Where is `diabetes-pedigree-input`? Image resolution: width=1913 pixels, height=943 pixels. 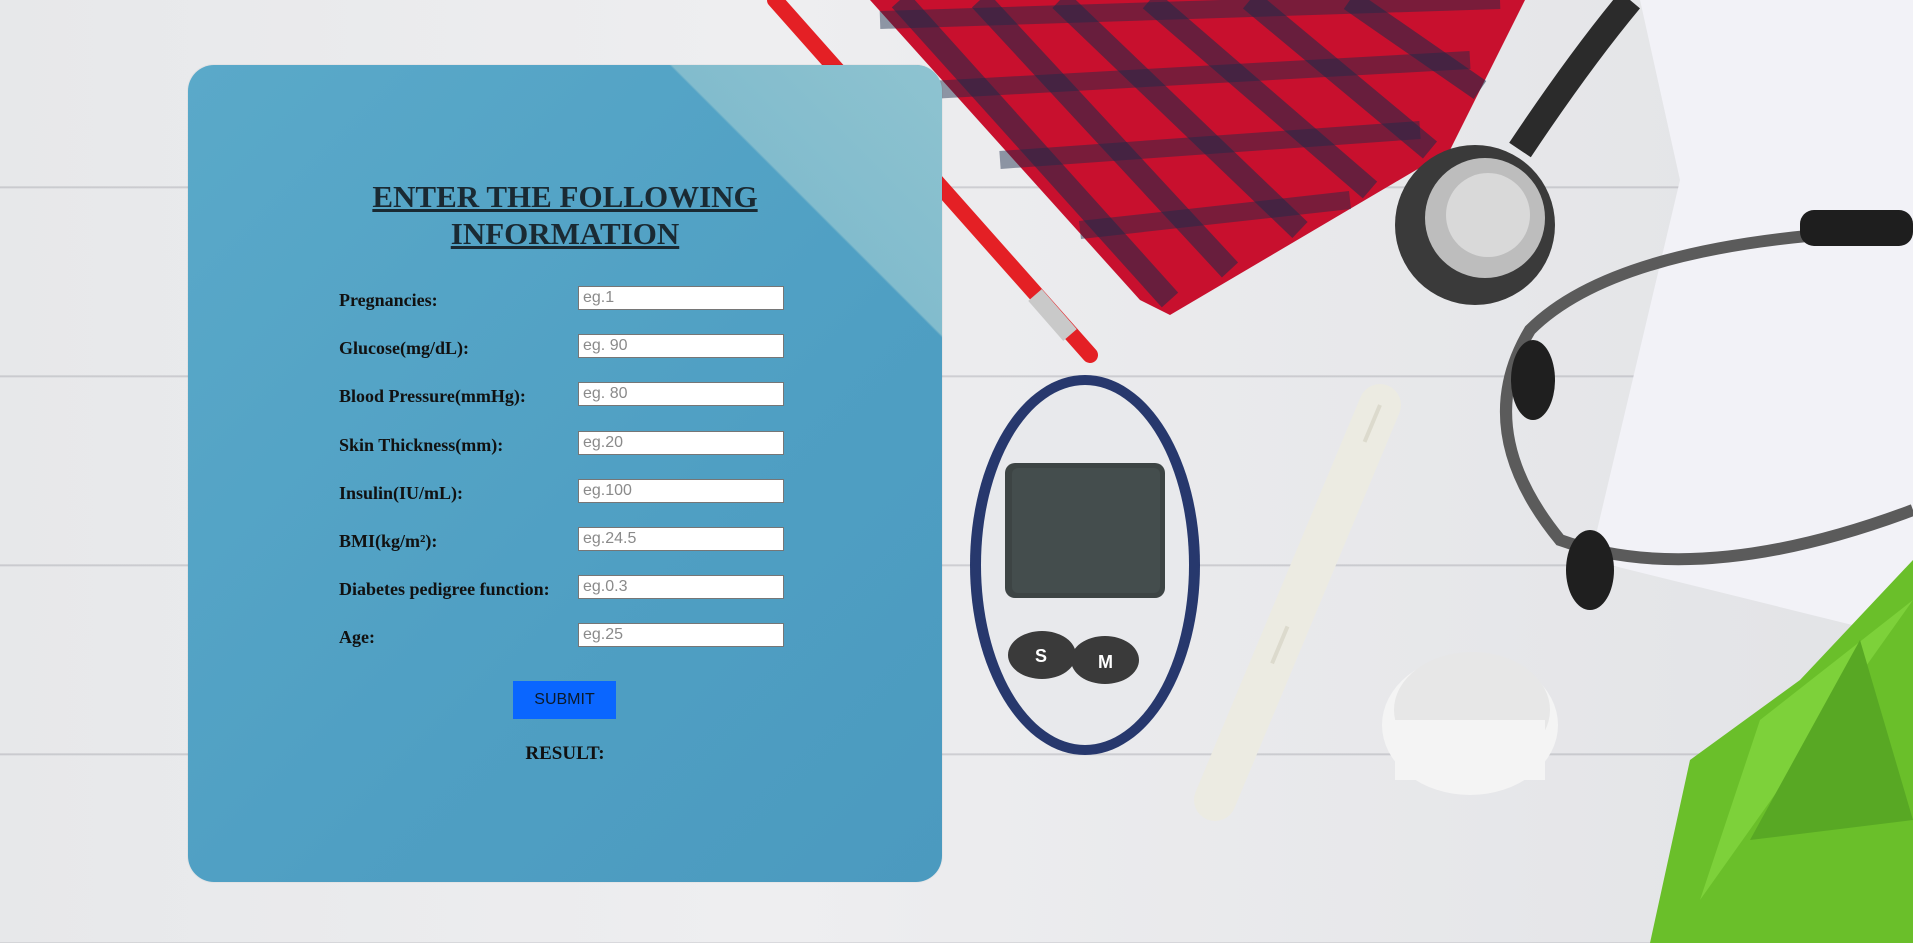 diabetes-pedigree-input is located at coordinates (681, 587).